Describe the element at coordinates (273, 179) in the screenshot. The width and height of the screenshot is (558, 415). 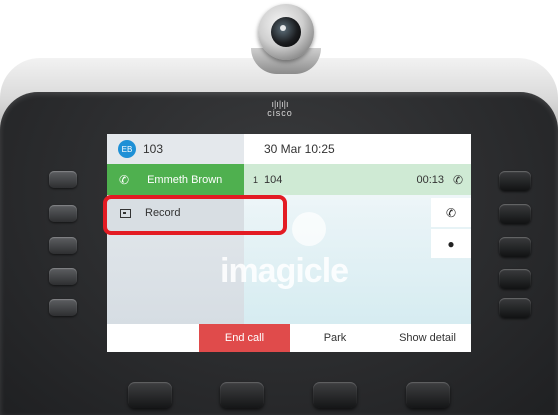
I see `call-extension: 104` at that location.